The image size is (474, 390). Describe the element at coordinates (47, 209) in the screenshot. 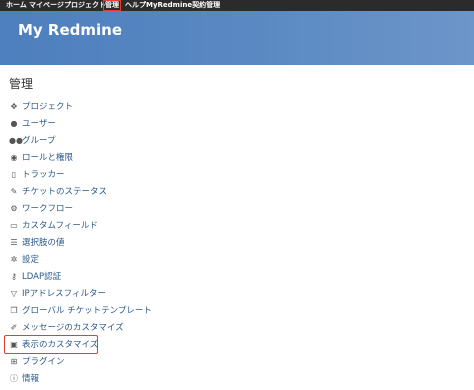

I see `admin-menu-label: ワークフロー` at that location.